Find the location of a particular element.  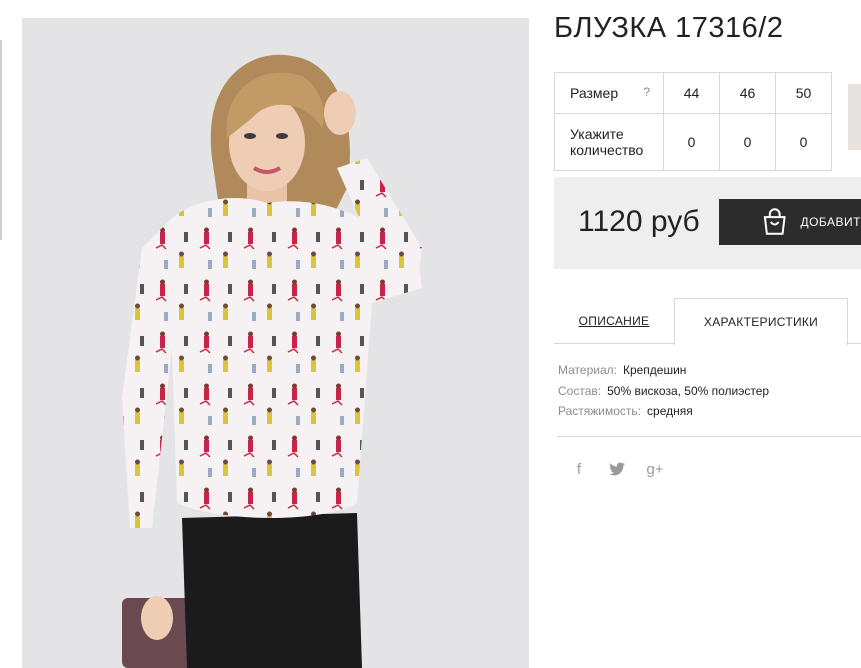

size-label: Размер is located at coordinates (594, 93).